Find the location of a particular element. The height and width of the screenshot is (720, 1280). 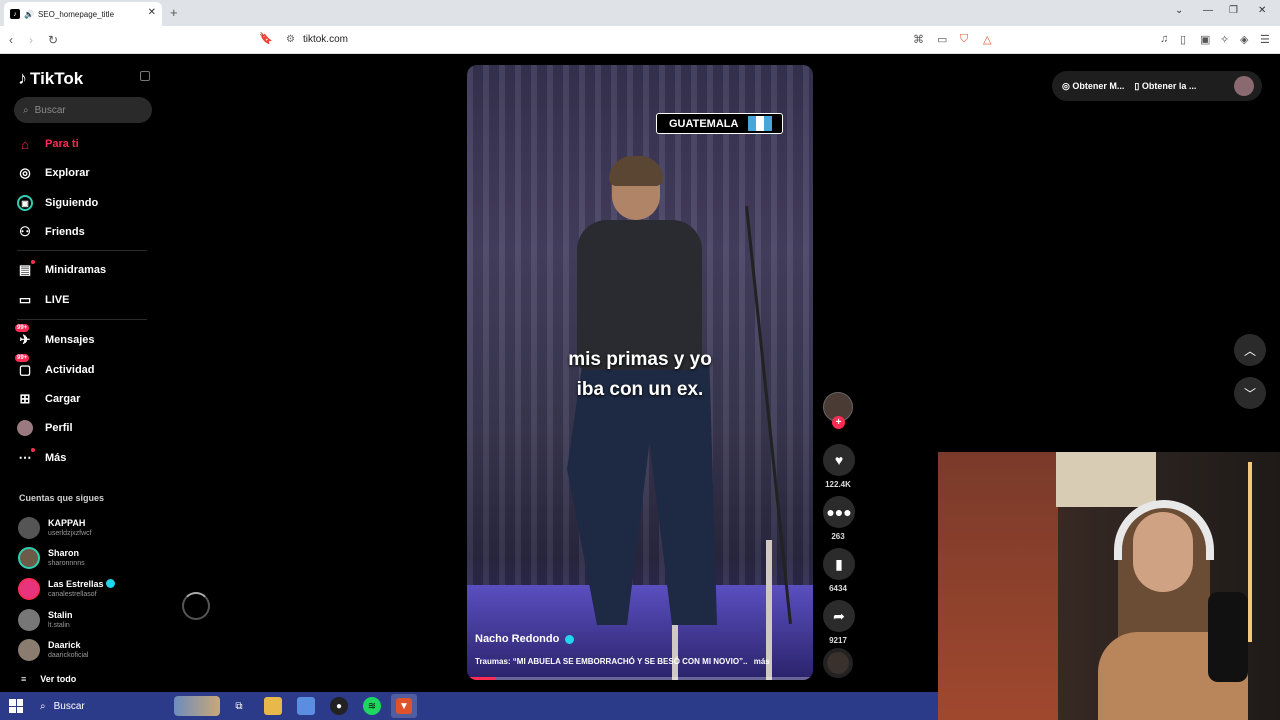

see-all-link: ≡ Ver todo is located at coordinates (48, 679).